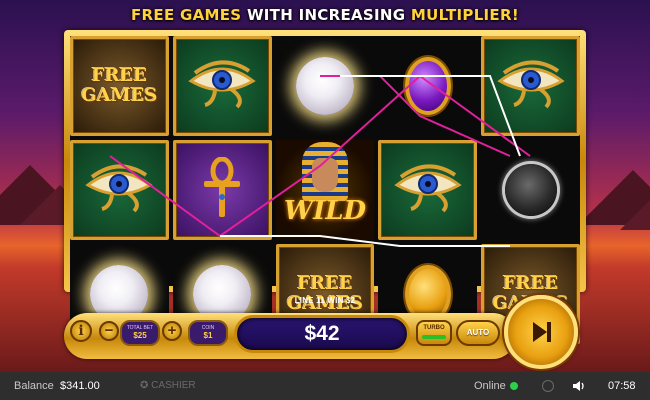 The width and height of the screenshot is (650, 400). I want to click on history-icon, so click(548, 386).